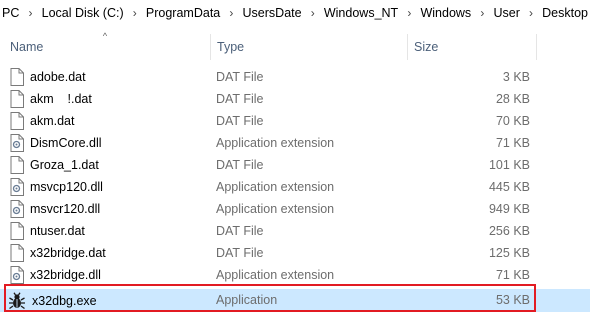  I want to click on breadcrumb-item-desktop: Desktop, so click(565, 13).